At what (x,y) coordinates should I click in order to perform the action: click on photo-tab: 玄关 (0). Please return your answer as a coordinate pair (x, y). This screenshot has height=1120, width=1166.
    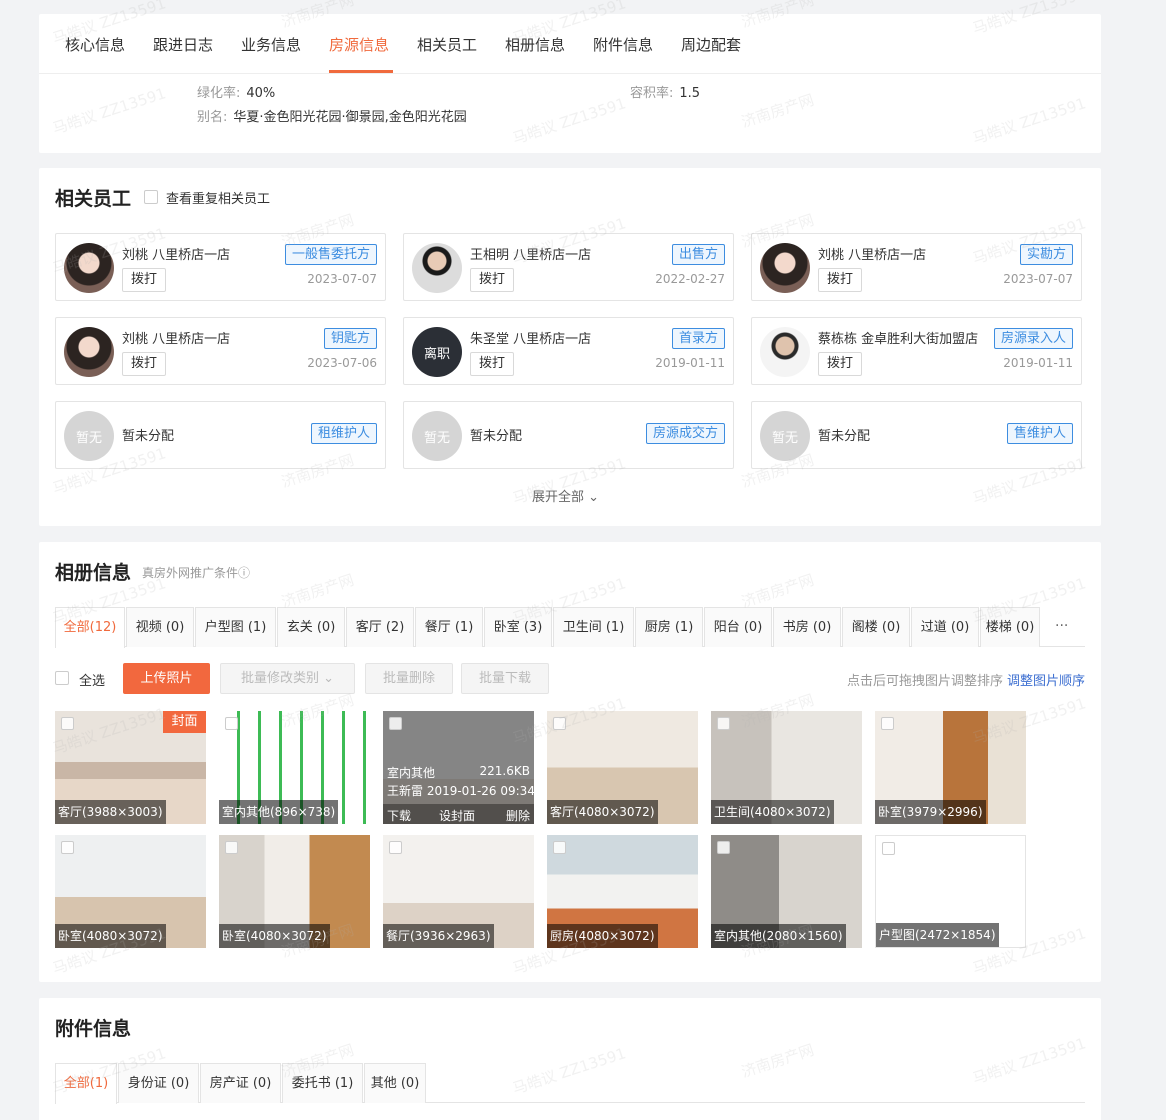
    Looking at the image, I should click on (311, 627).